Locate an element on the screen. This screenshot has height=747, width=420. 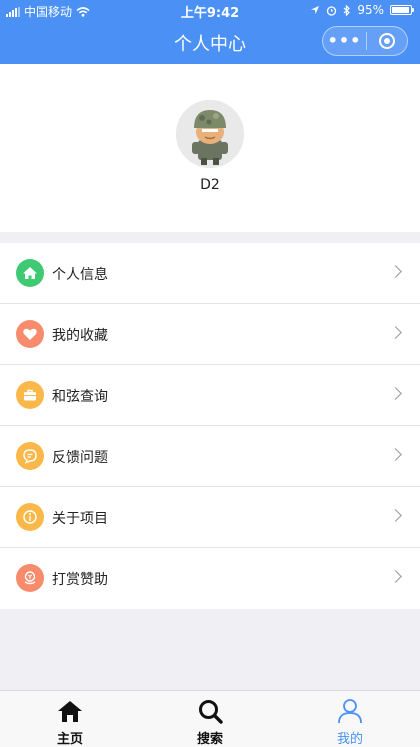
menu-item-label: 个人信息 is located at coordinates (80, 275).